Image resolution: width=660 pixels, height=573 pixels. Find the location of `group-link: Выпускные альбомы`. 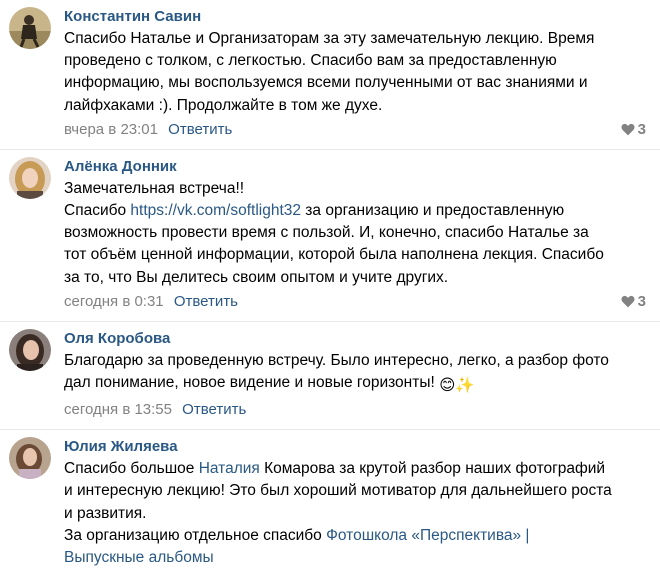

group-link: Выпускные альбомы is located at coordinates (139, 557).